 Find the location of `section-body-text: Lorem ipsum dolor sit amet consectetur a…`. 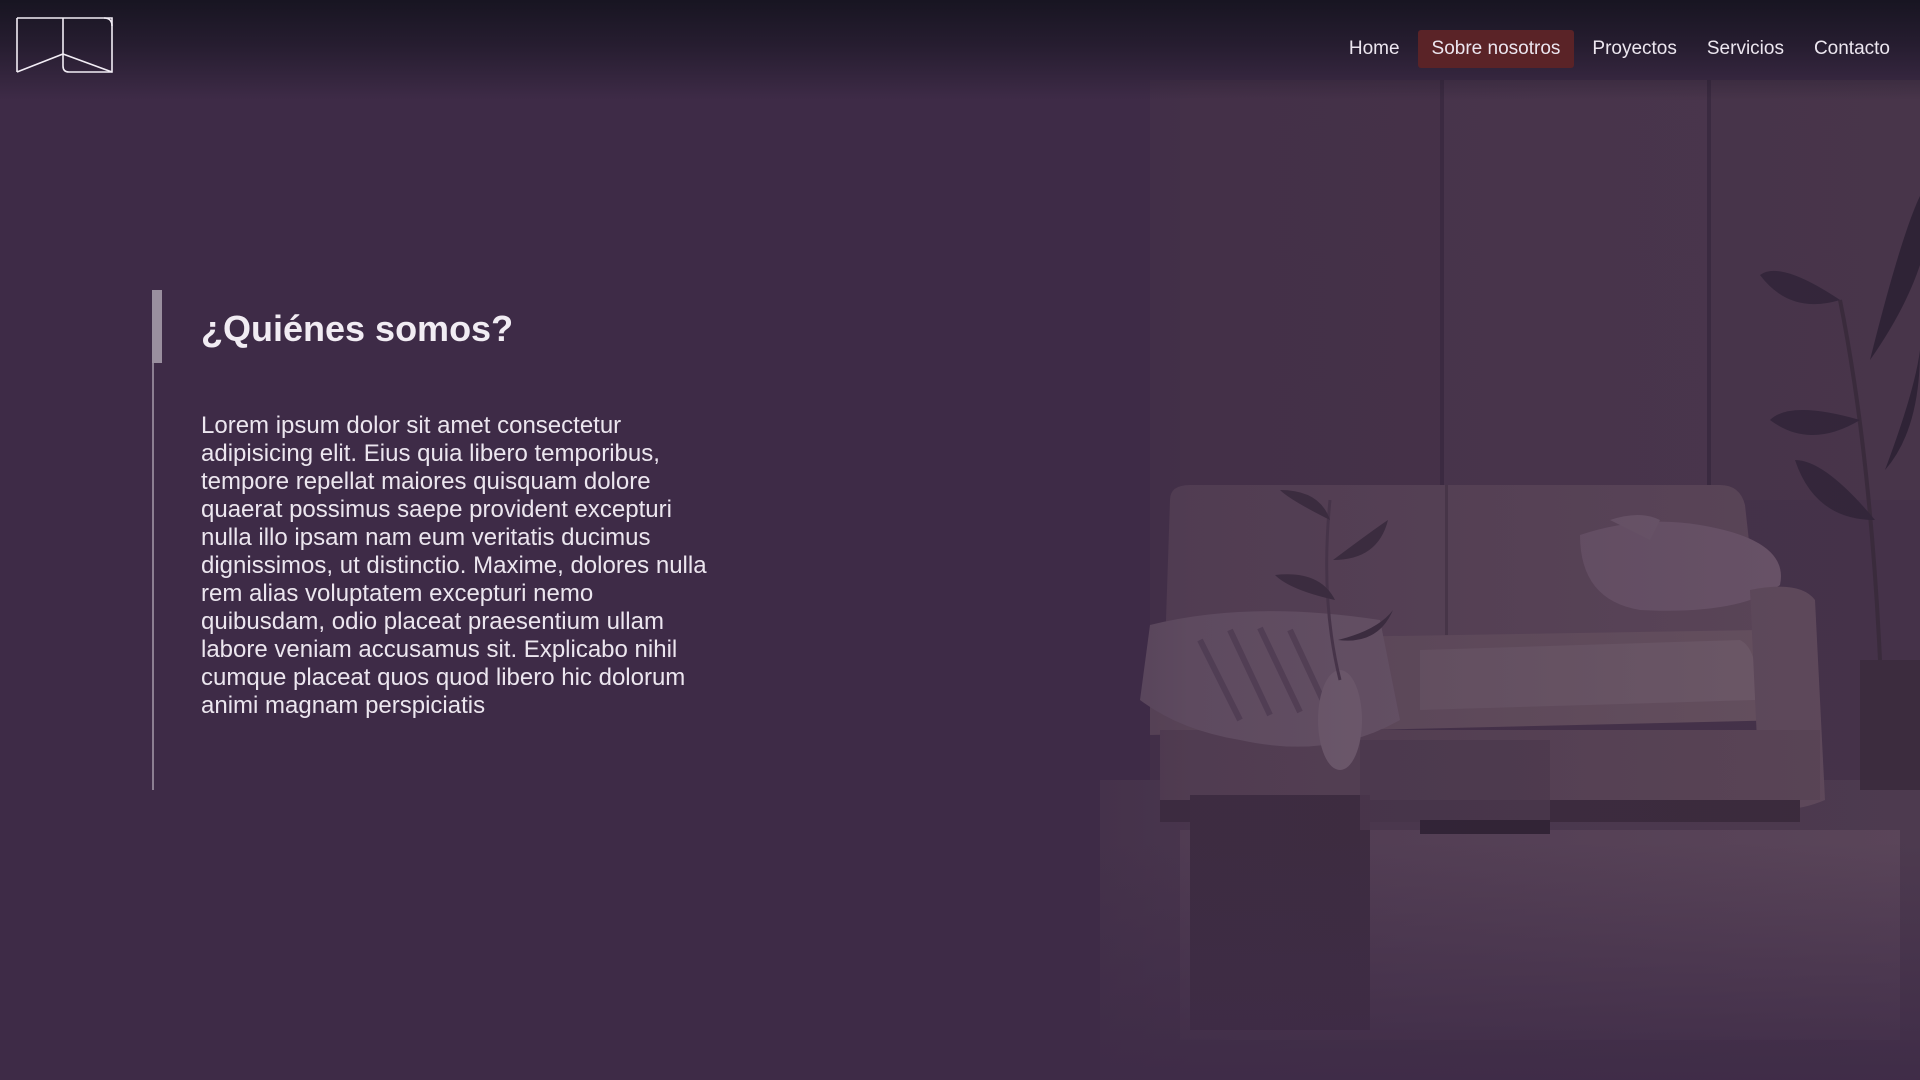

section-body-text: Lorem ipsum dolor sit amet consectetur a… is located at coordinates (454, 565).